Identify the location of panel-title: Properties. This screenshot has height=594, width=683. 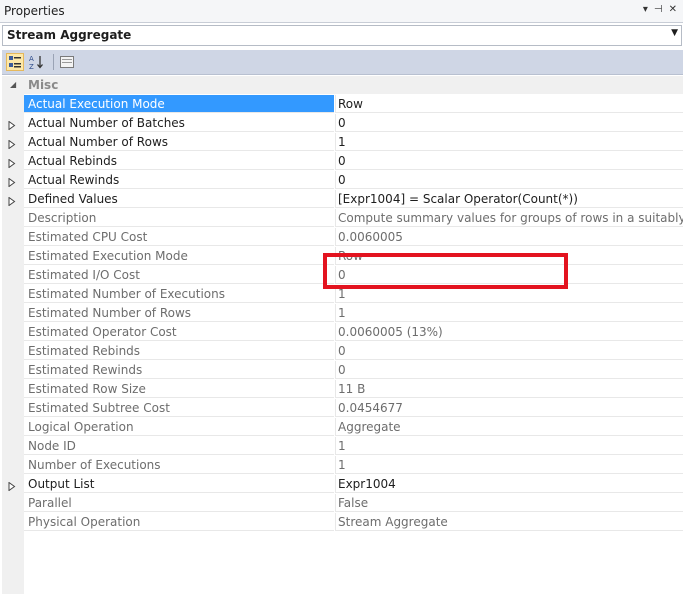
(34, 11).